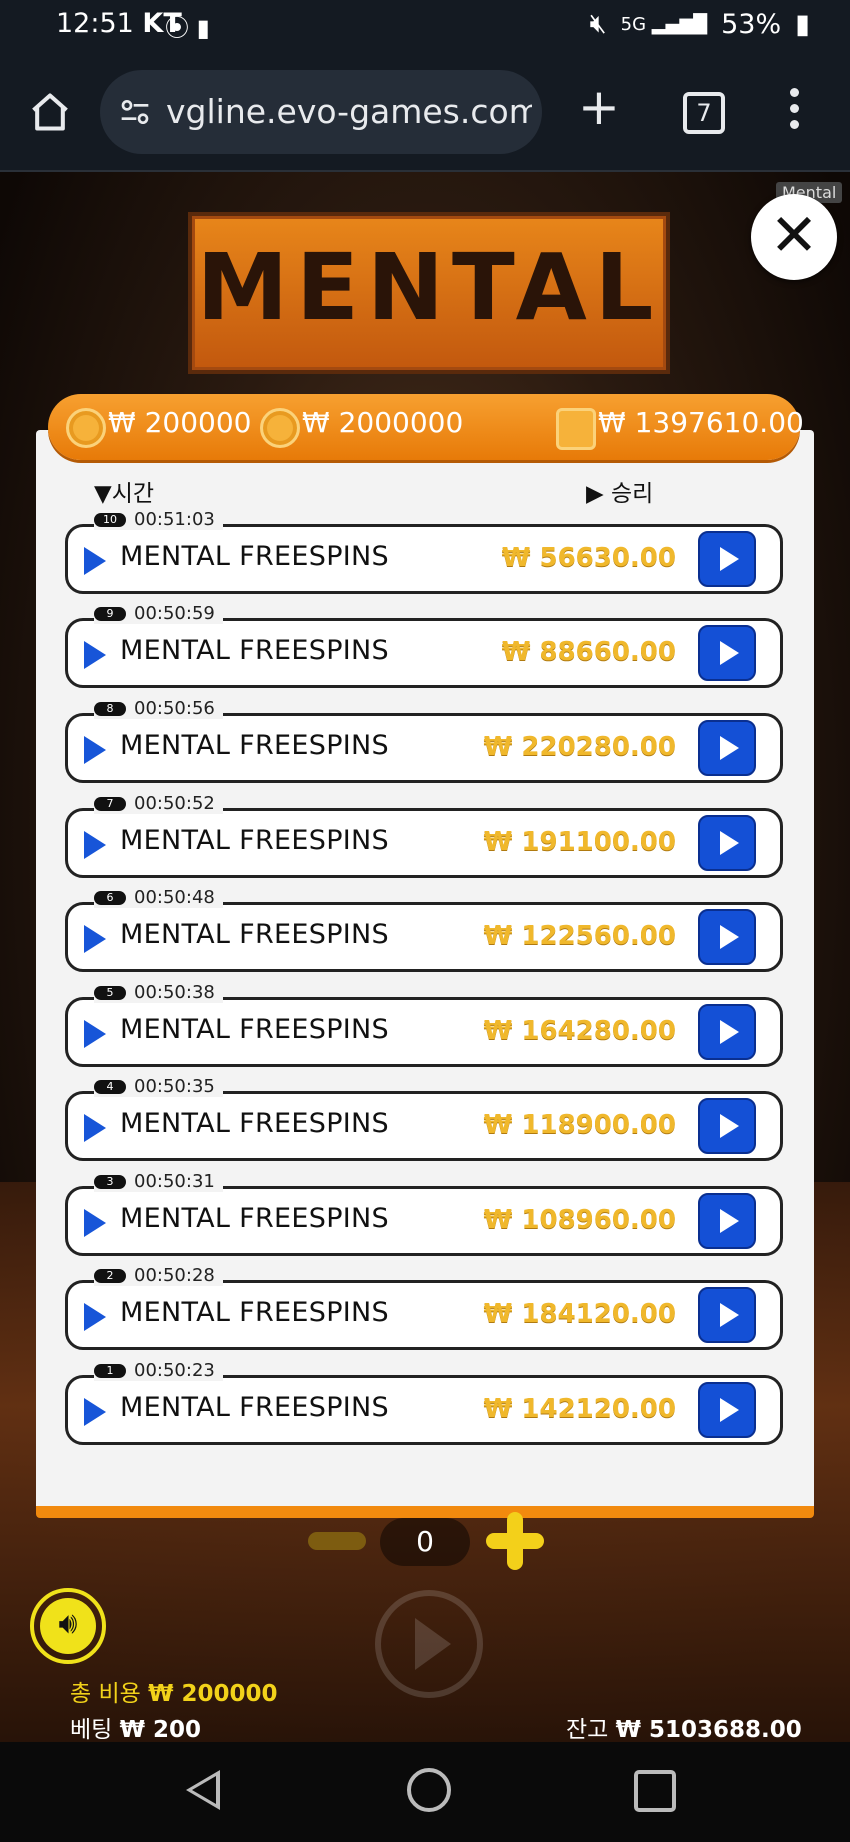  What do you see at coordinates (383, 422) in the screenshot?
I see `cost-value-2: ₩ 2000000` at bounding box center [383, 422].